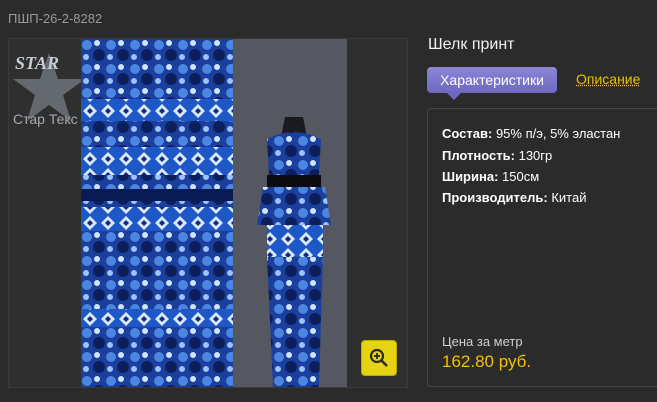 This screenshot has height=402, width=657. What do you see at coordinates (55, 18) in the screenshot?
I see `sku-label: ПШП-26-2-8282` at bounding box center [55, 18].